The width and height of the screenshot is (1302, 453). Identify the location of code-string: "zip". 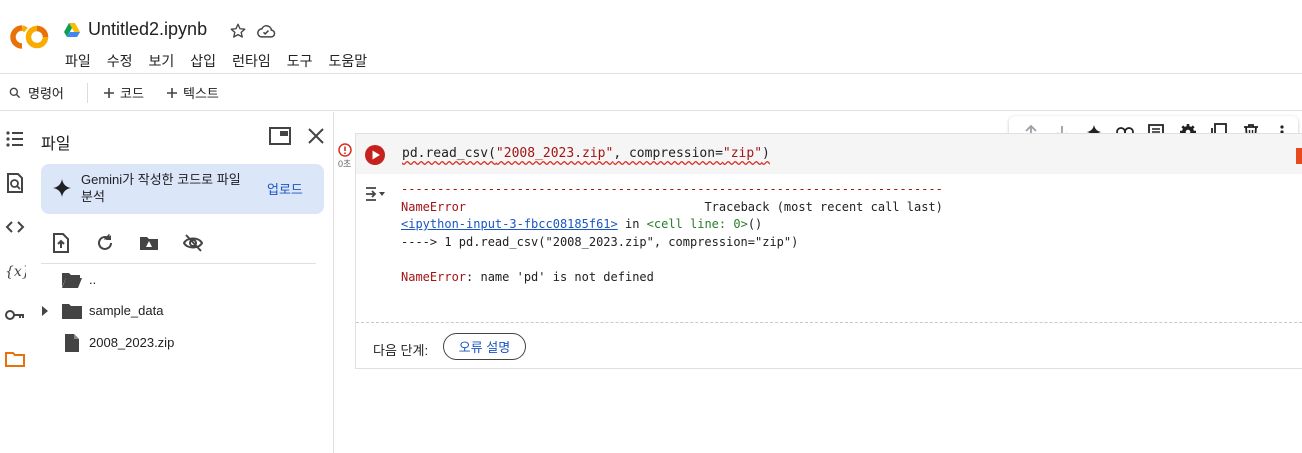
(742, 153).